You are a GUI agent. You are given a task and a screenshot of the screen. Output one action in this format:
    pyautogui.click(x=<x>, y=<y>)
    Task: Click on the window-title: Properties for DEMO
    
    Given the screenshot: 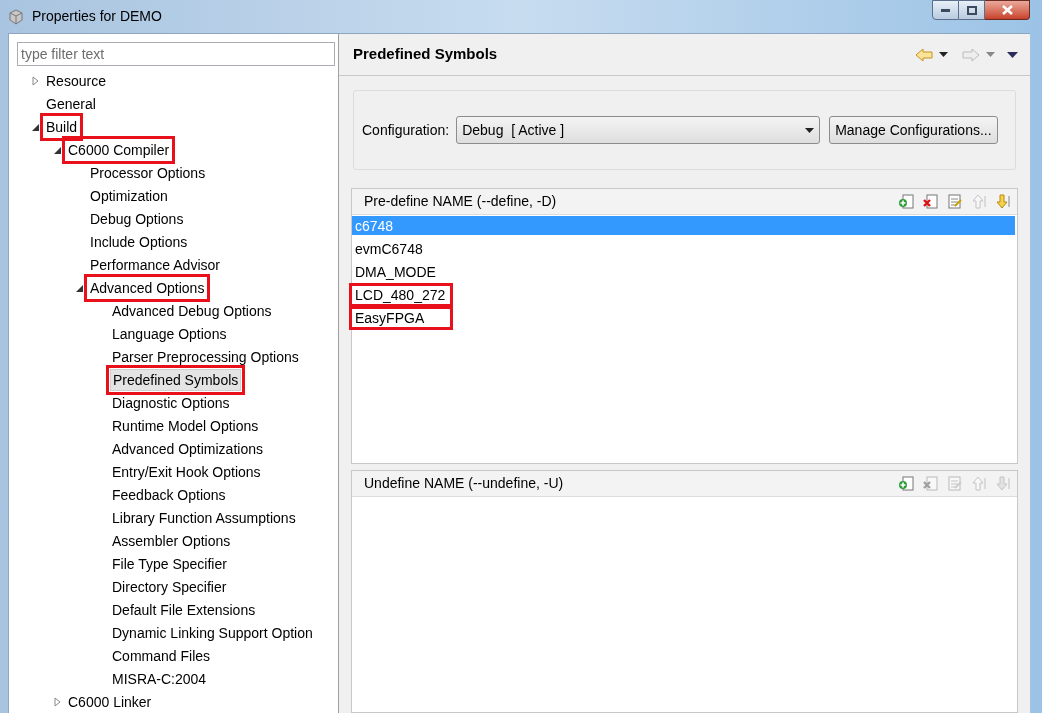 What is the action you would take?
    pyautogui.click(x=97, y=16)
    